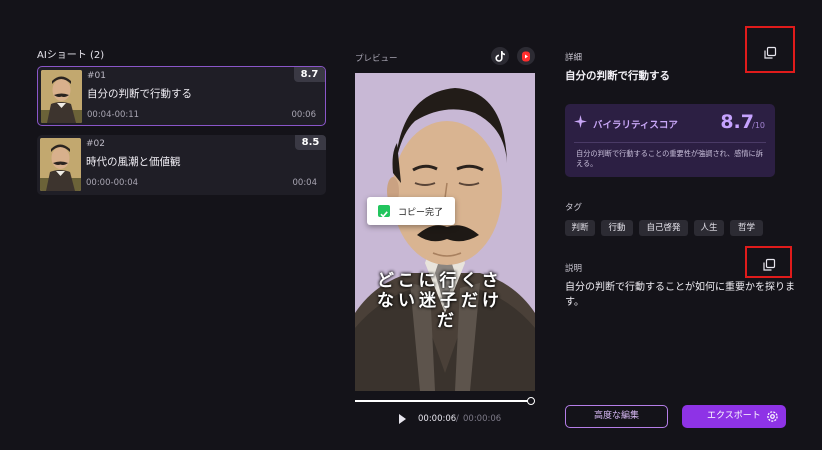  I want to click on export-button: エクスポート, so click(734, 416).